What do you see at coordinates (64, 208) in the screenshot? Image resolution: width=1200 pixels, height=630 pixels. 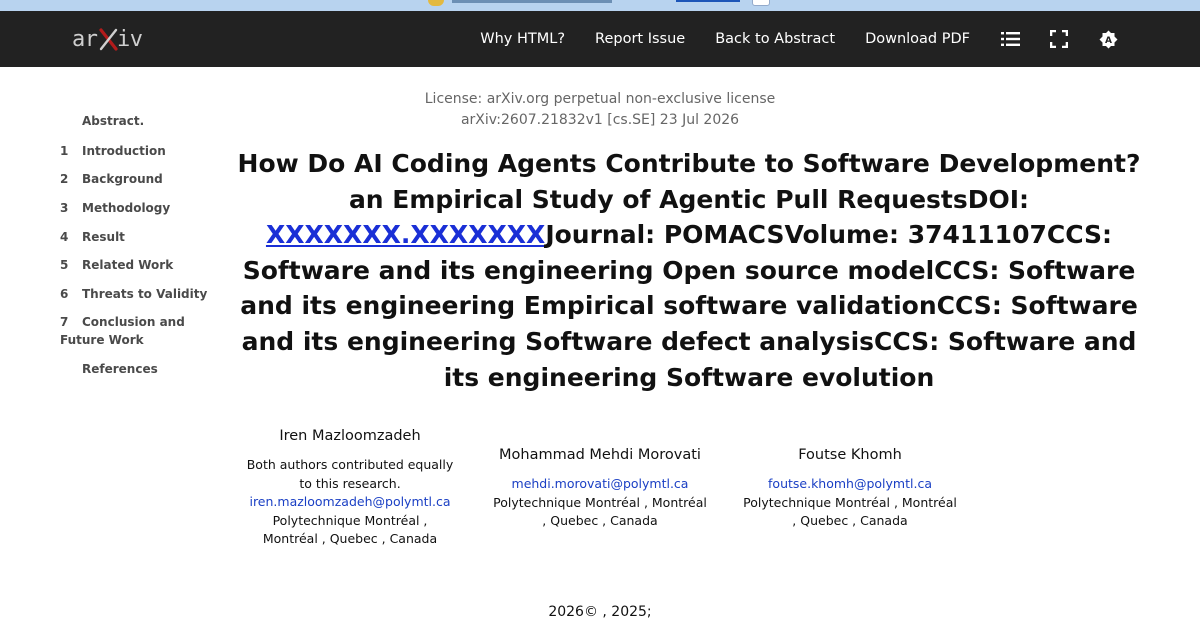 I see `toc-item-number: 3` at bounding box center [64, 208].